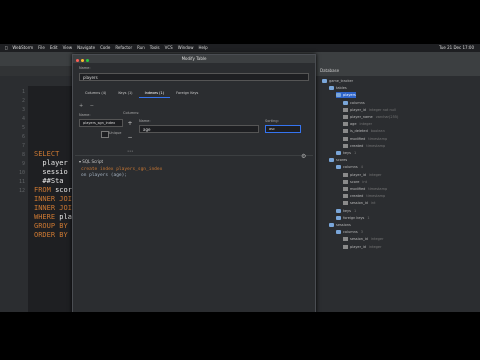  I want to click on tree-item-type: 3, so click(361, 232).